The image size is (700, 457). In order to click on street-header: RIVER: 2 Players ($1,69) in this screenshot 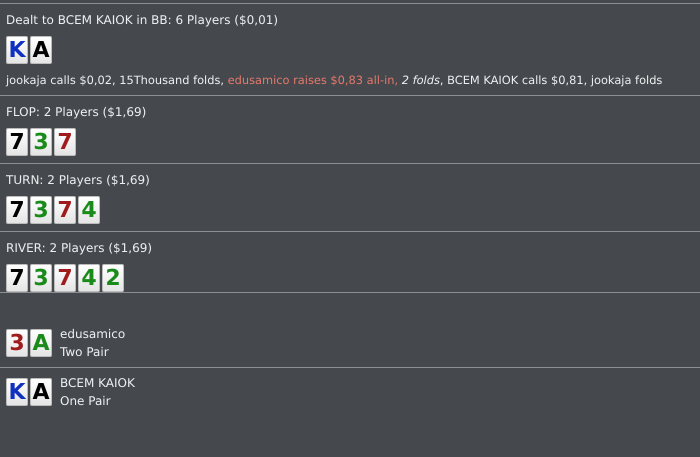, I will do `click(80, 248)`.